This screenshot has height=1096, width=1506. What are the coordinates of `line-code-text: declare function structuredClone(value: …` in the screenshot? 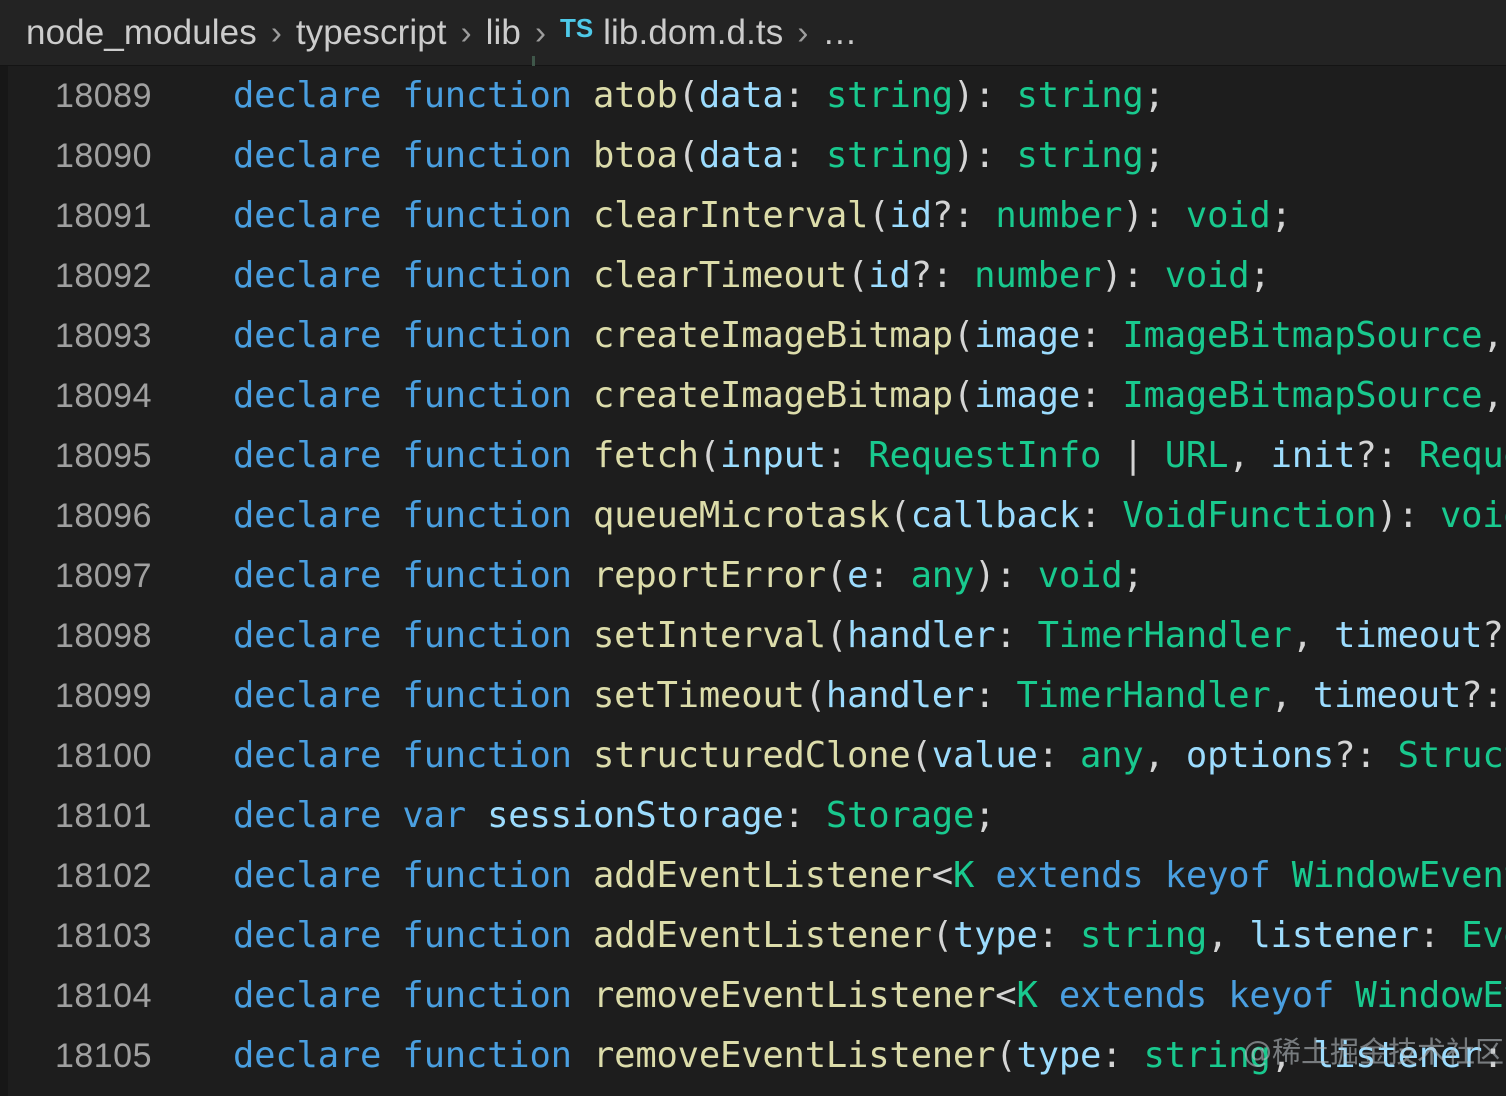 It's located at (869, 756).